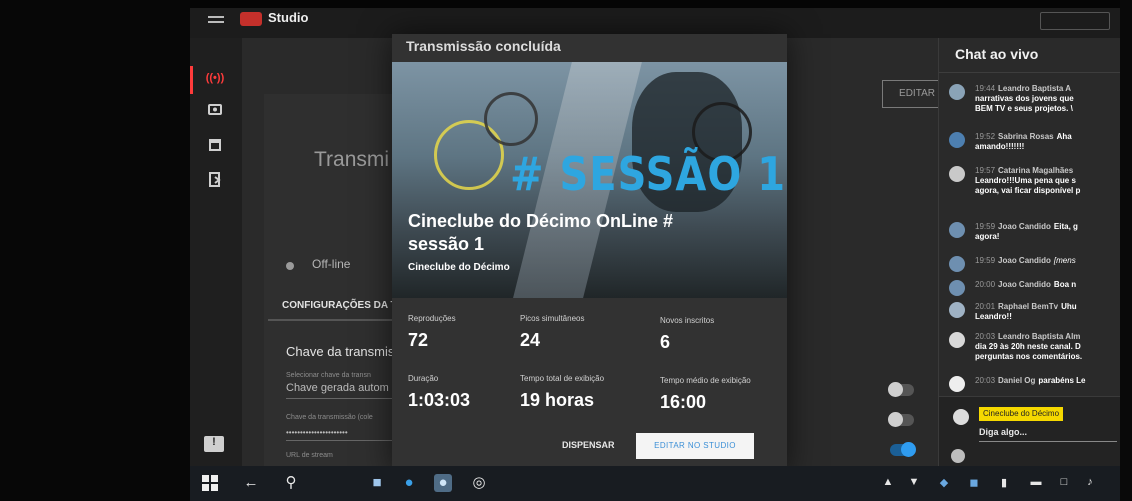 The height and width of the screenshot is (501, 1132). Describe the element at coordinates (291, 483) in the screenshot. I see `search-icon: ⚲` at that location.